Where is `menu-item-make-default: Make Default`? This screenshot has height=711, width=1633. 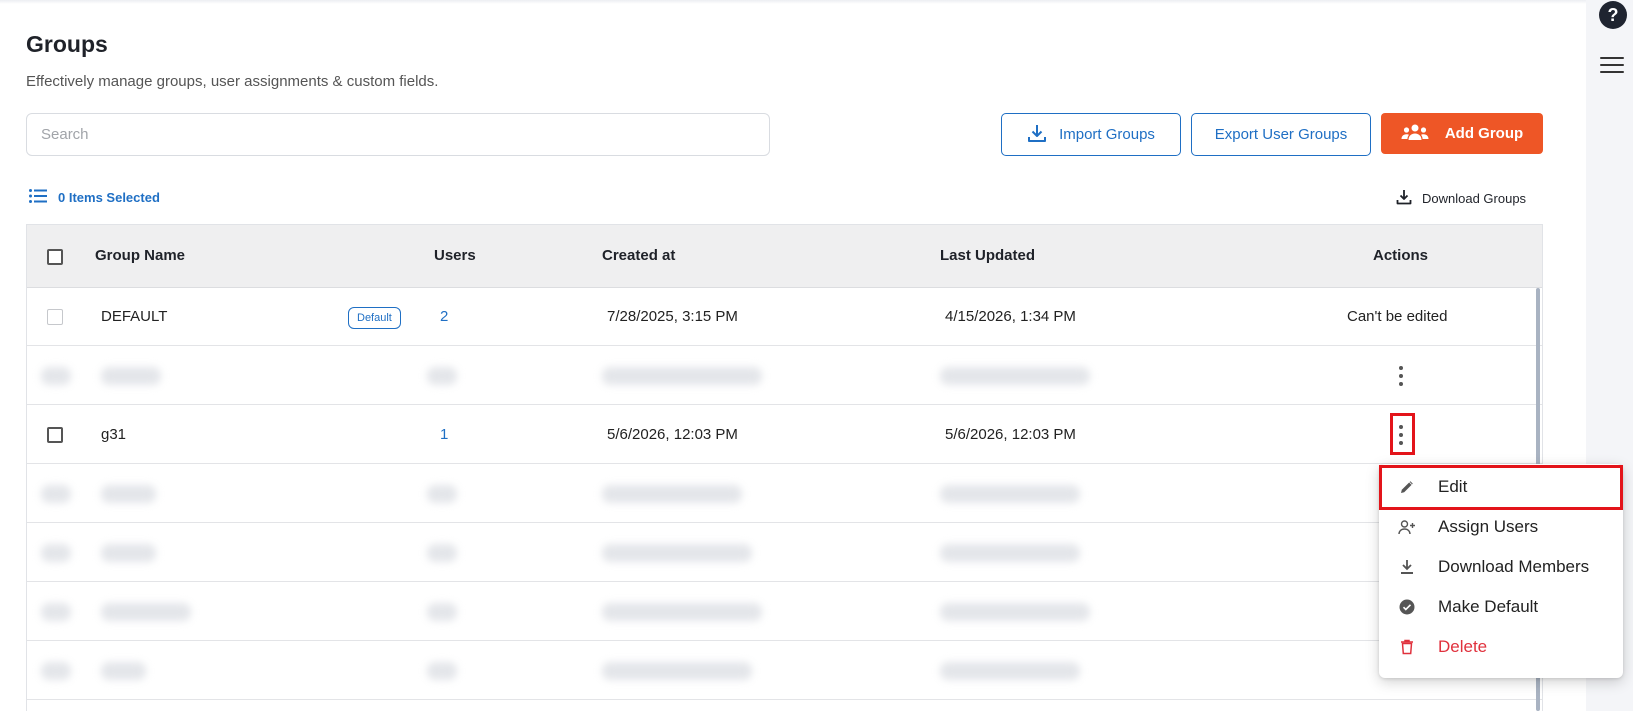 menu-item-make-default: Make Default is located at coordinates (1501, 607).